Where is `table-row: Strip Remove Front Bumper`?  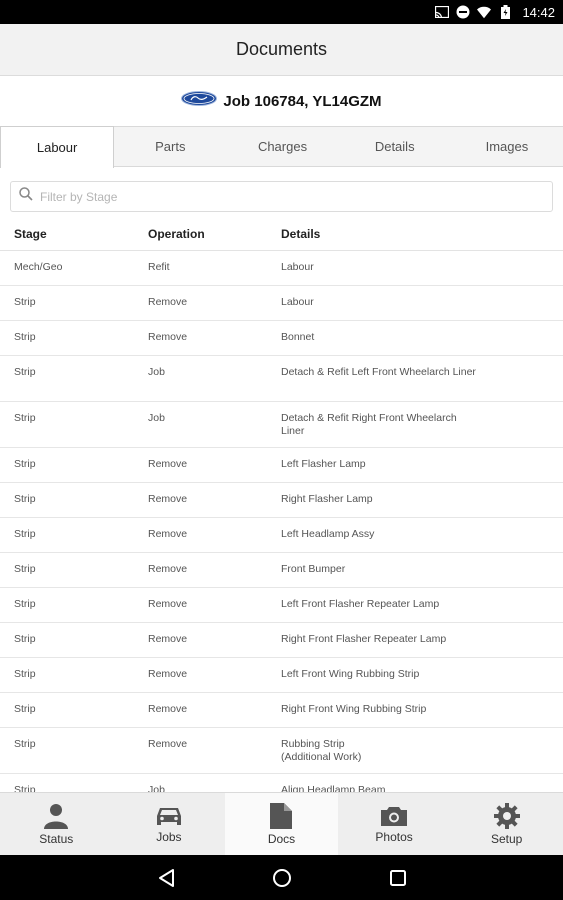
table-row: Strip Remove Front Bumper is located at coordinates (281, 570).